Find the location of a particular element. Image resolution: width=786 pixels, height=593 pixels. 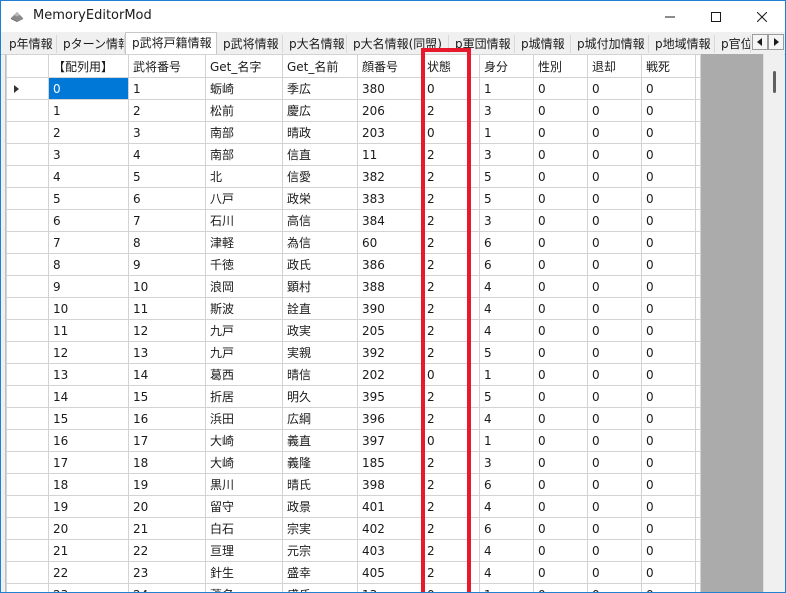

grid-cell: 60 is located at coordinates (390, 242).